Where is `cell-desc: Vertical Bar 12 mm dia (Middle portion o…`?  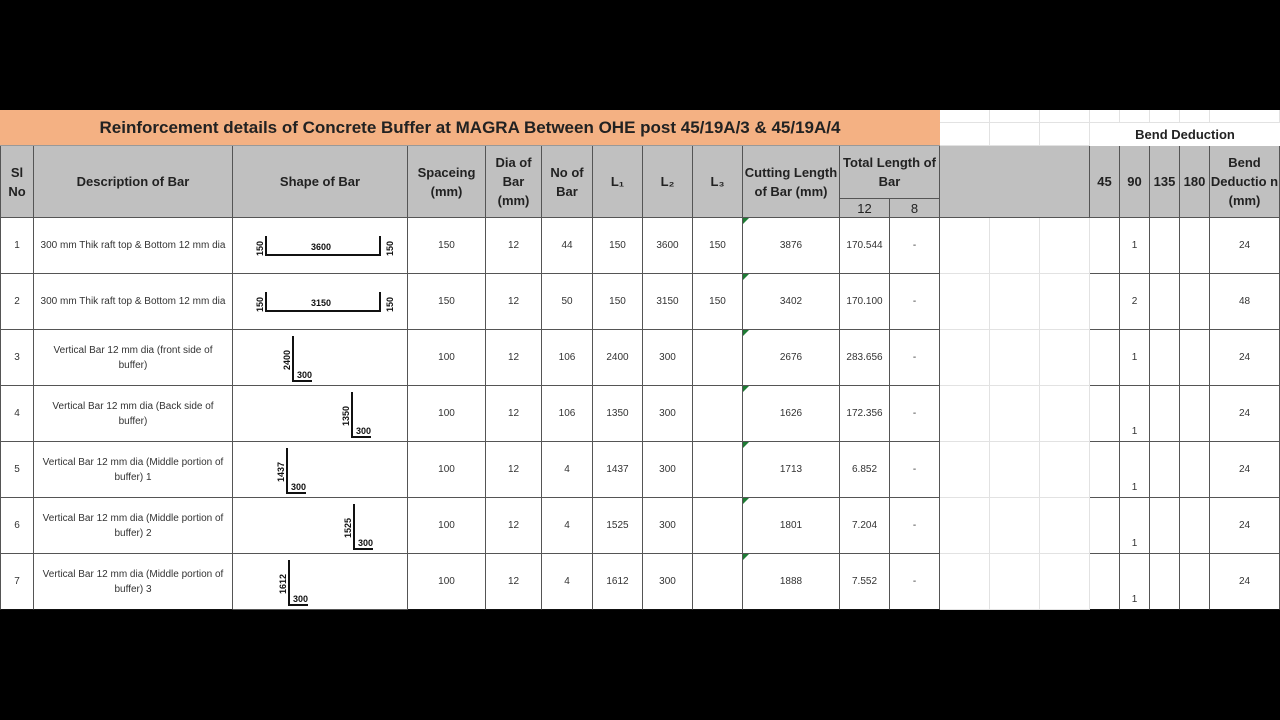 cell-desc: Vertical Bar 12 mm dia (Middle portion o… is located at coordinates (133, 470).